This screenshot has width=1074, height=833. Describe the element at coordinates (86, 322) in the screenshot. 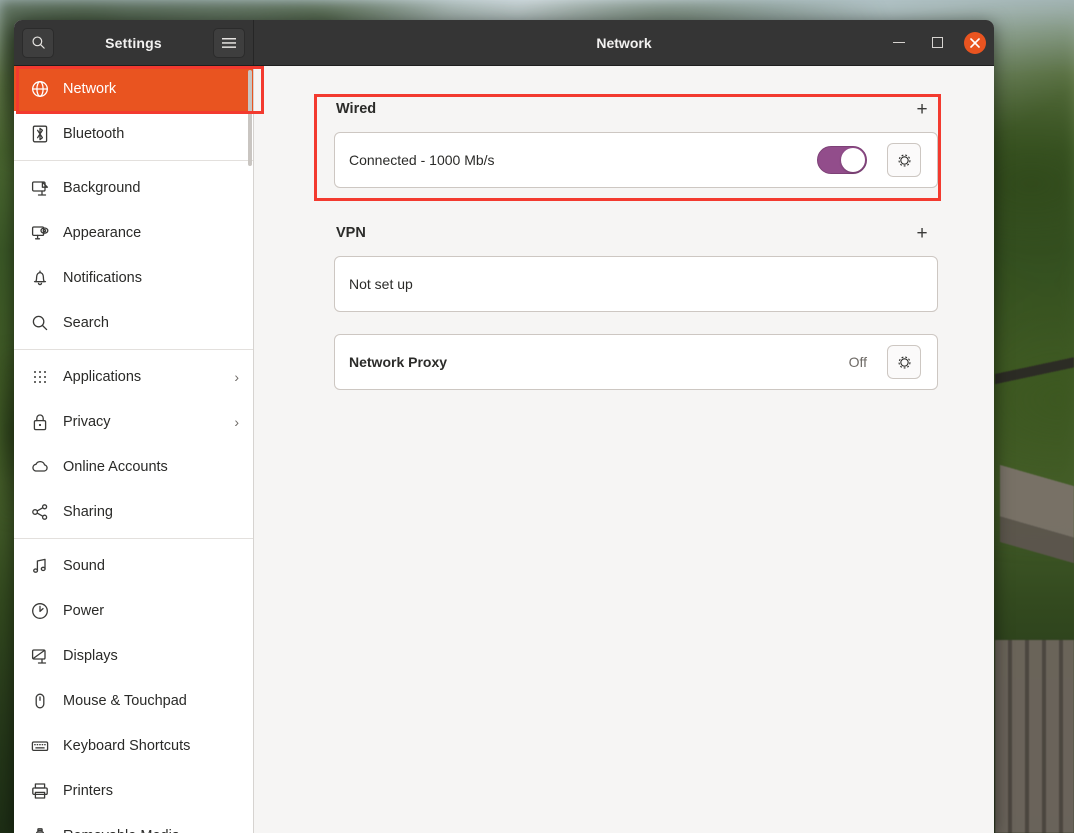

I see `sidebar-item-label: Search` at that location.